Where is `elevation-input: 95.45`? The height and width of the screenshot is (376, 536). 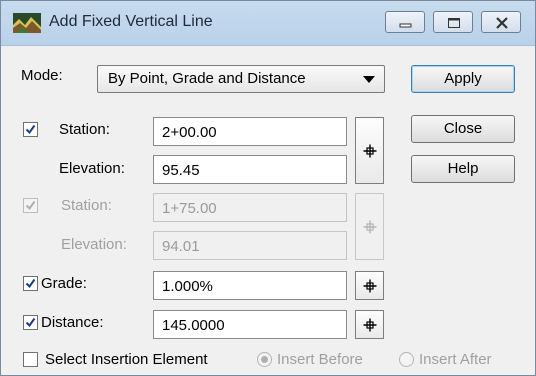
elevation-input: 95.45 is located at coordinates (250, 169).